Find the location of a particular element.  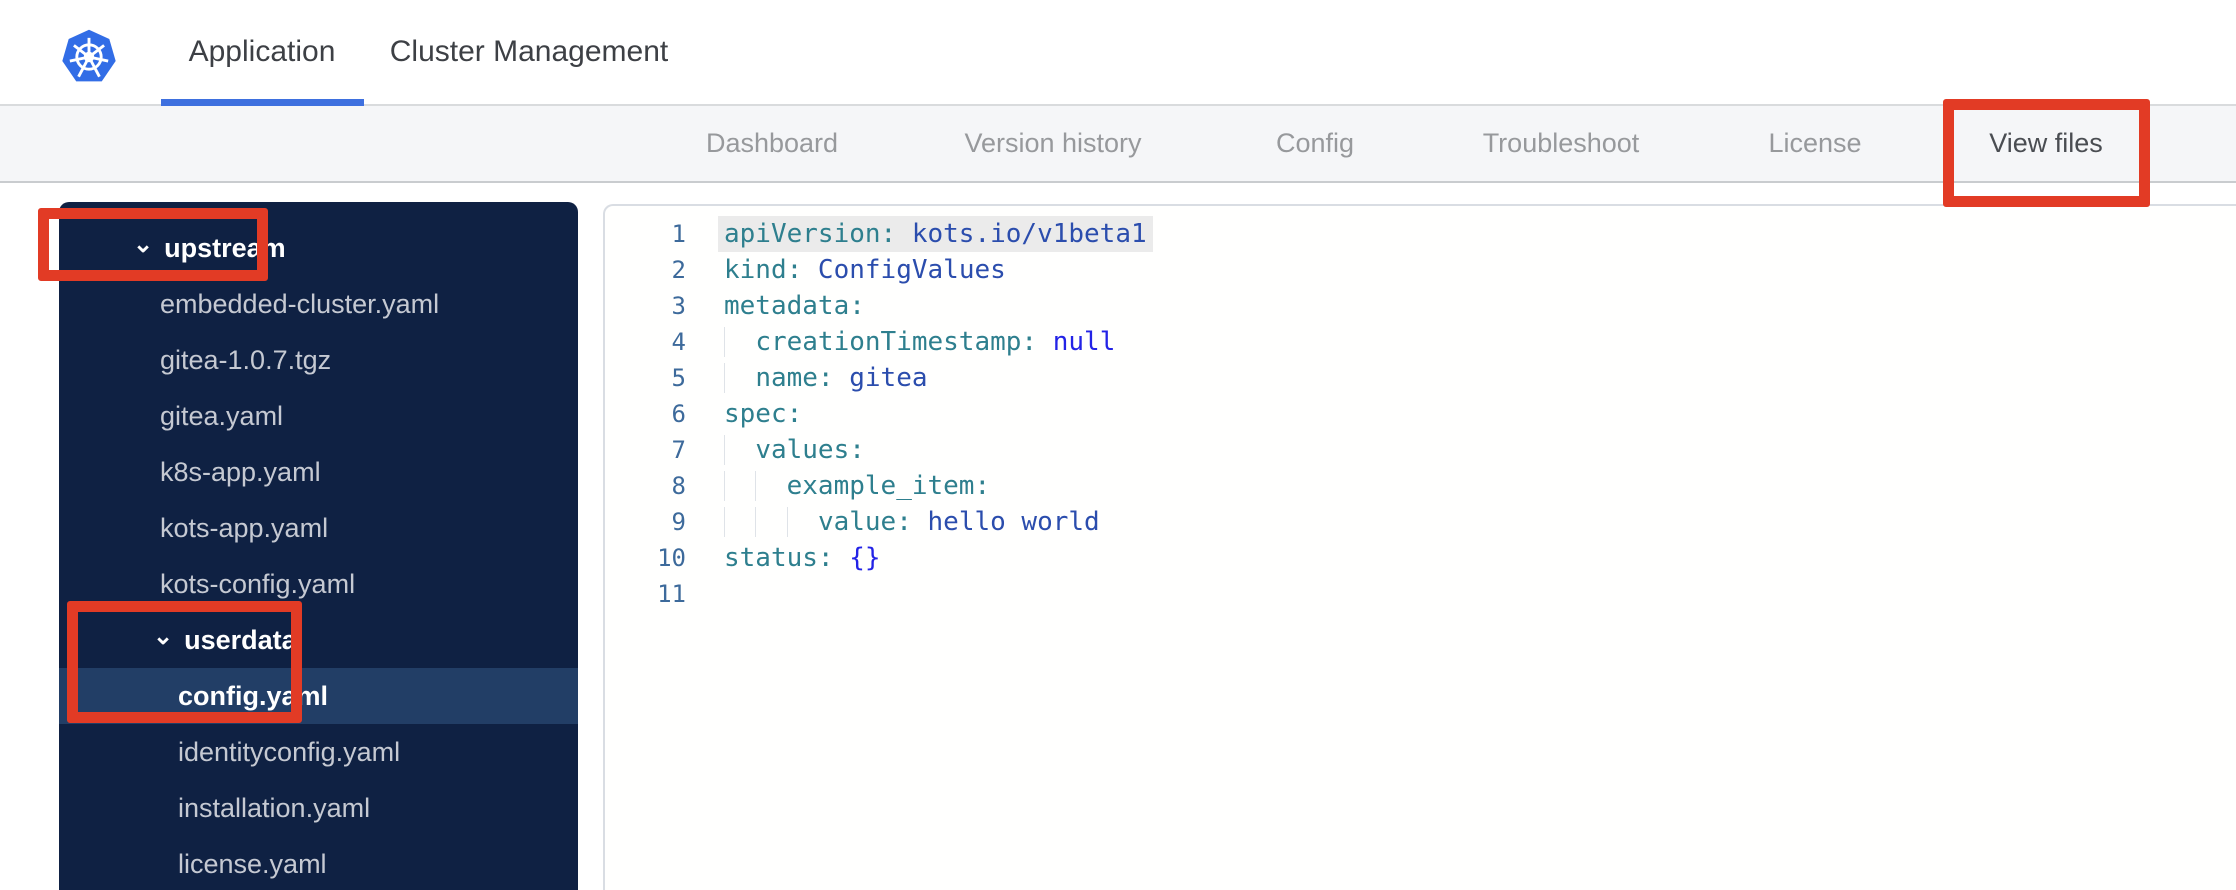

code-content: values: is located at coordinates (794, 450).